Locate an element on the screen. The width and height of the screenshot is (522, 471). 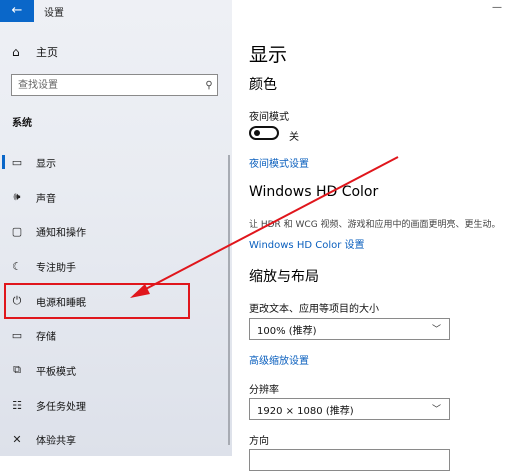
notification-icon: ▢ is located at coordinates (17, 231).